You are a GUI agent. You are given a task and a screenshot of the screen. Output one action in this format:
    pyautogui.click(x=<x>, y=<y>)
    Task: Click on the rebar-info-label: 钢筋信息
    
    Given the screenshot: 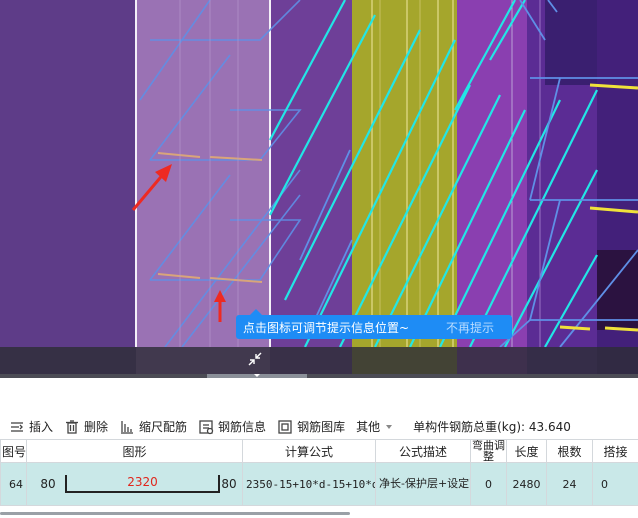 What is the action you would take?
    pyautogui.click(x=242, y=427)
    